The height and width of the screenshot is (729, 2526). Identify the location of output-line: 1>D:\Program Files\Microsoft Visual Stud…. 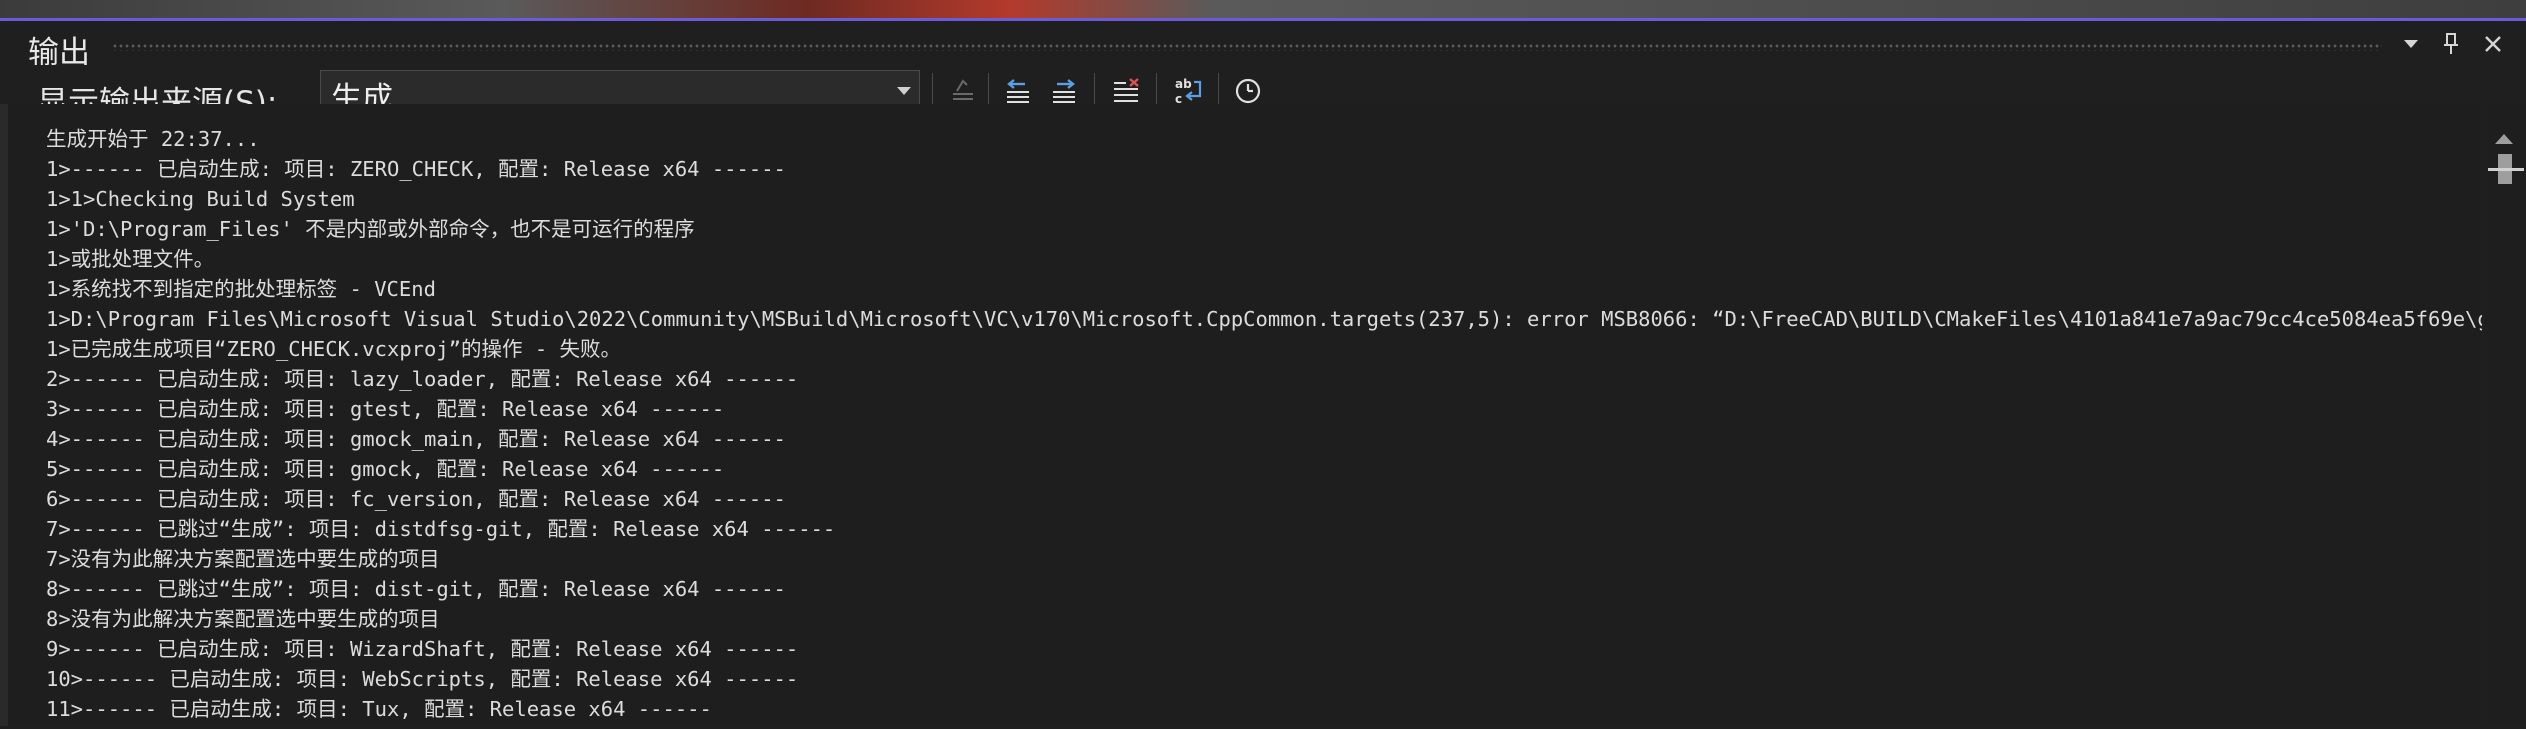
(1264, 319).